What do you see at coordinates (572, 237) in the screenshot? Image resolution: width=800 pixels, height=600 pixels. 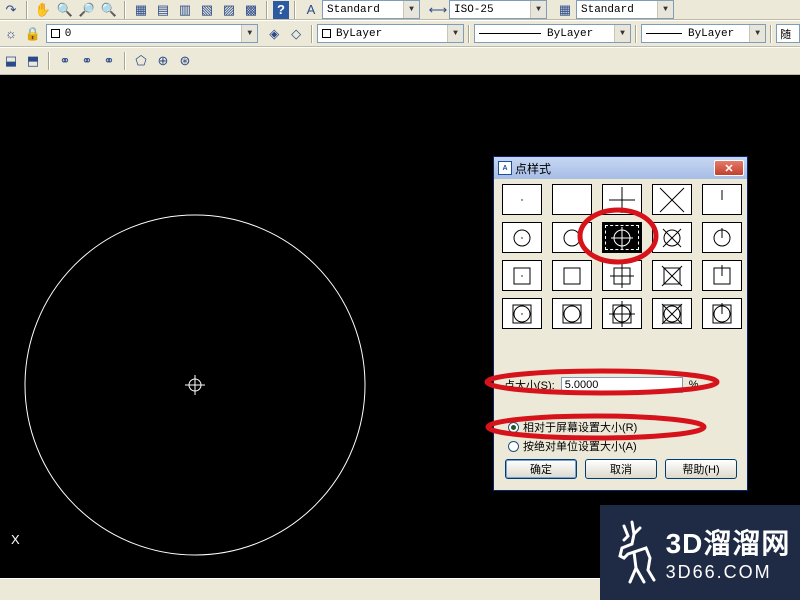 I see `point-style-circle` at bounding box center [572, 237].